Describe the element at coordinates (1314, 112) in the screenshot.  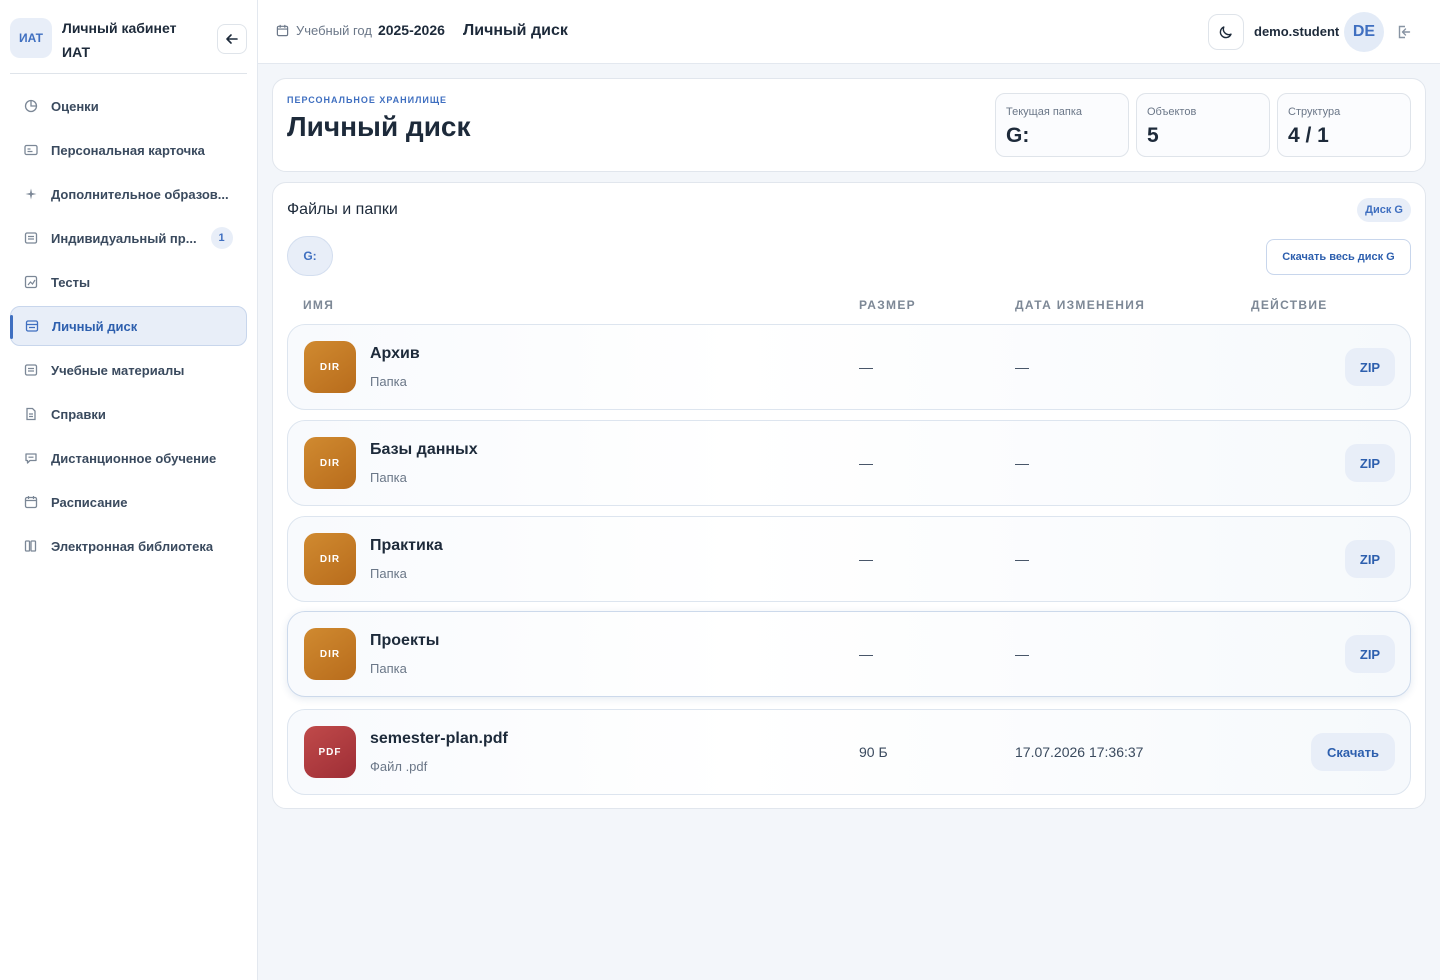
I see `stat-label: Структура` at that location.